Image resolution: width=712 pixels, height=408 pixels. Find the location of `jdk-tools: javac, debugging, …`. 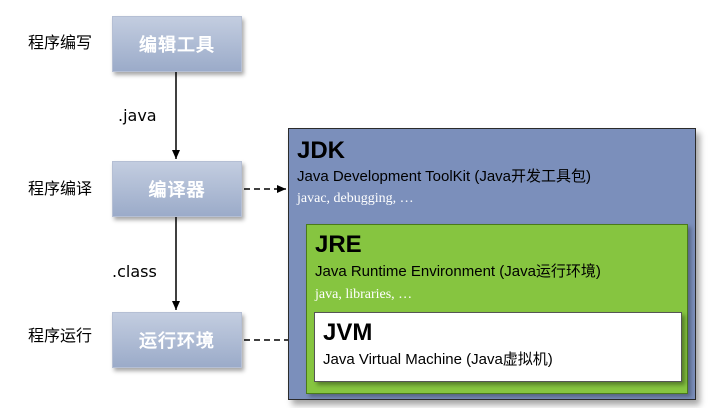

jdk-tools: javac, debugging, … is located at coordinates (355, 198).